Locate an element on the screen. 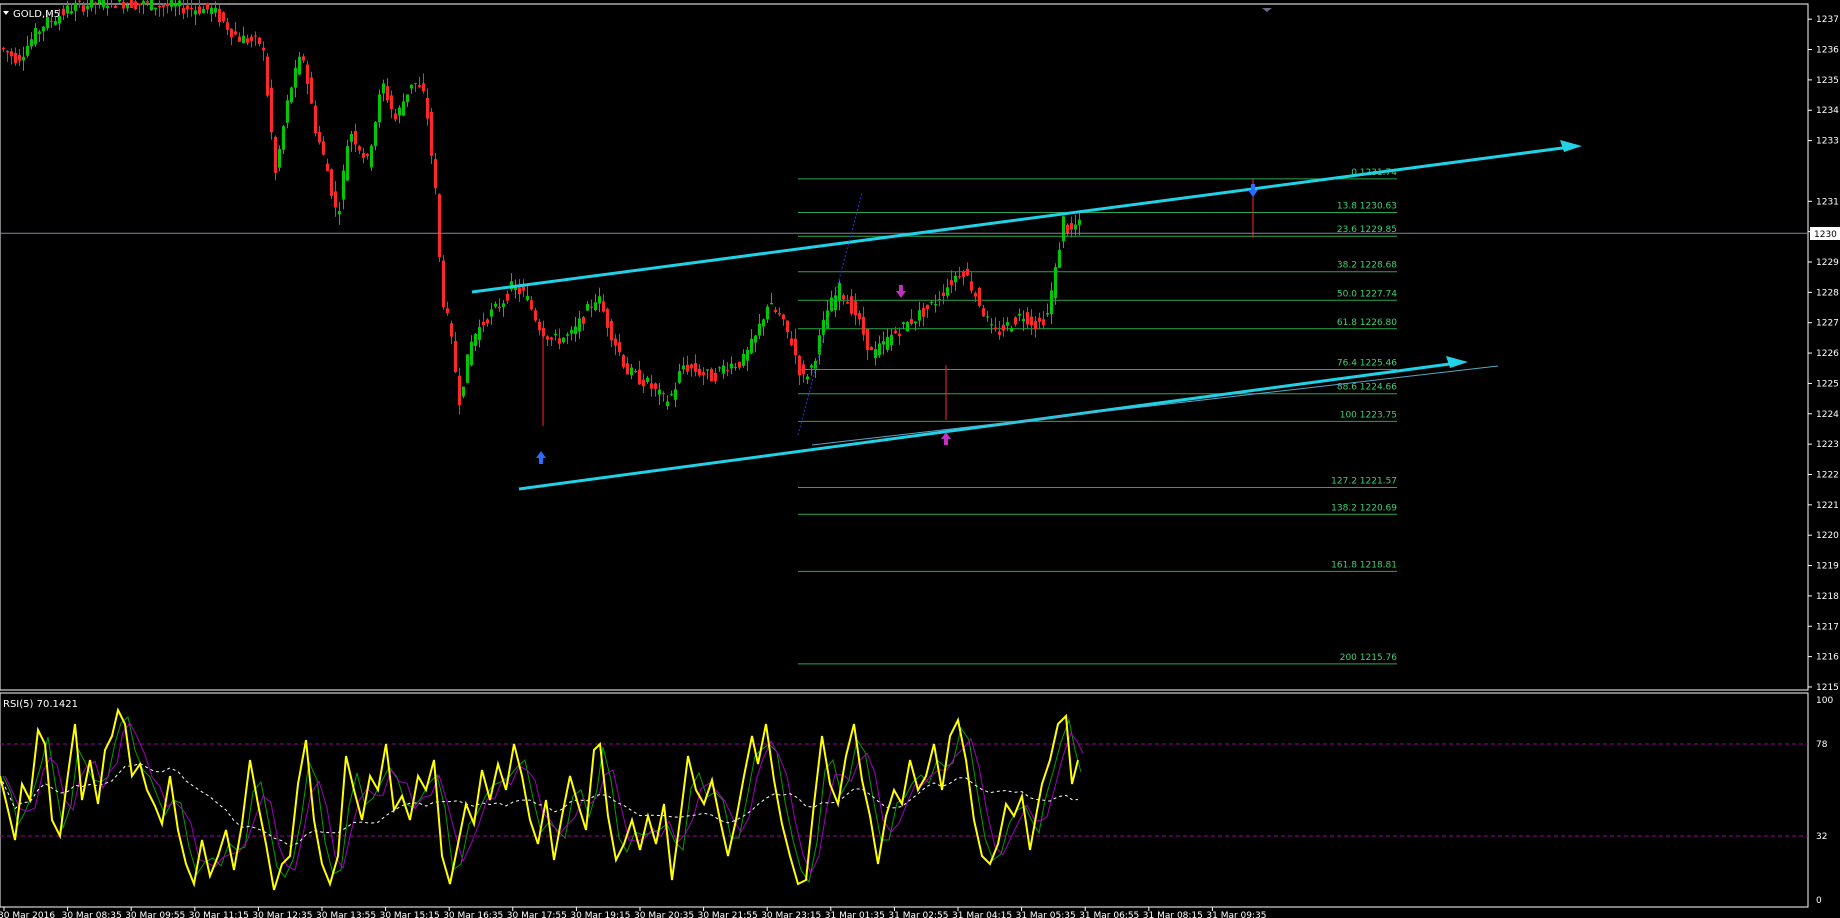 The width and height of the screenshot is (1840, 918). time-tick-label: 30 Mar 15:15 is located at coordinates (410, 914).